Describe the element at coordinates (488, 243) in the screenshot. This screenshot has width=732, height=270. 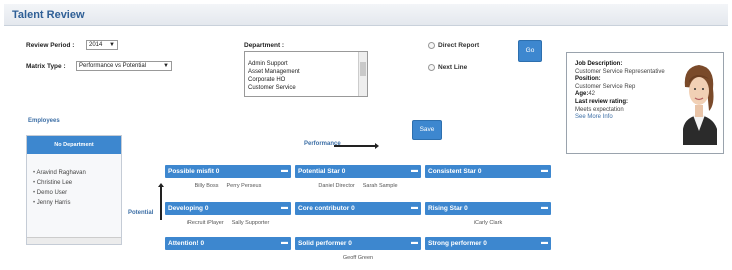
I see `matrix-cell-header: Strong performer 0 ▬` at that location.